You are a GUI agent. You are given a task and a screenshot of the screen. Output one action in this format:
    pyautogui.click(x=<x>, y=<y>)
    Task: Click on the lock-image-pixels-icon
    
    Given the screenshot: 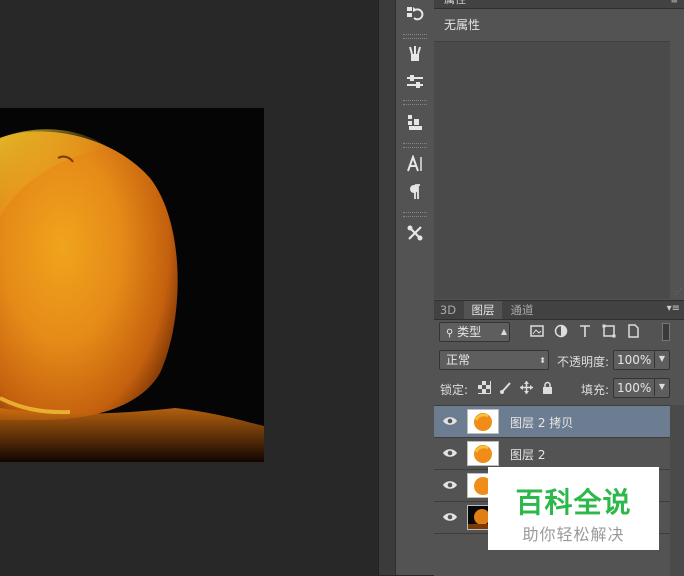 What is the action you would take?
    pyautogui.click(x=505, y=387)
    